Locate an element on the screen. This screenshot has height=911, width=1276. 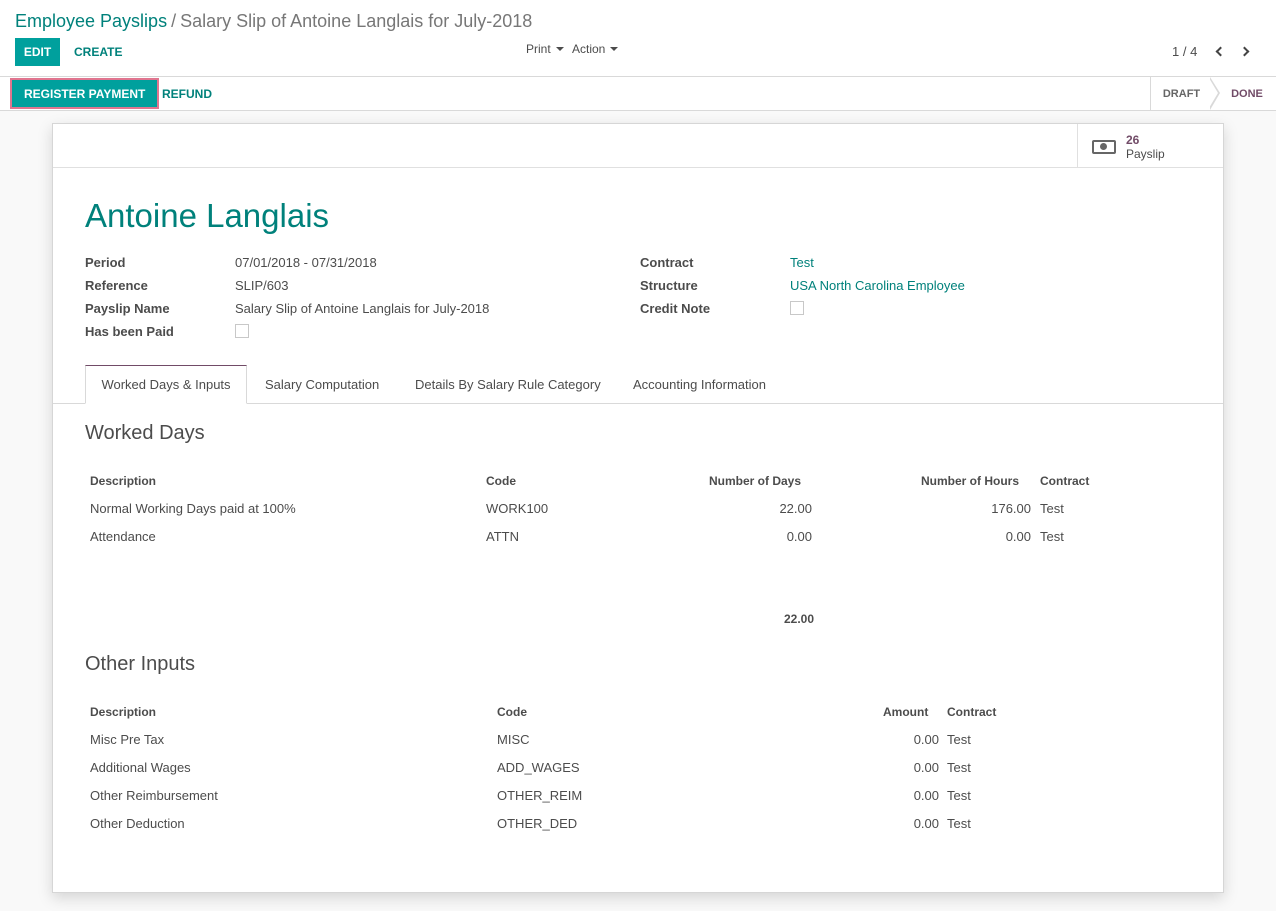
table-cell: OTHER_REIM is located at coordinates (539, 795).